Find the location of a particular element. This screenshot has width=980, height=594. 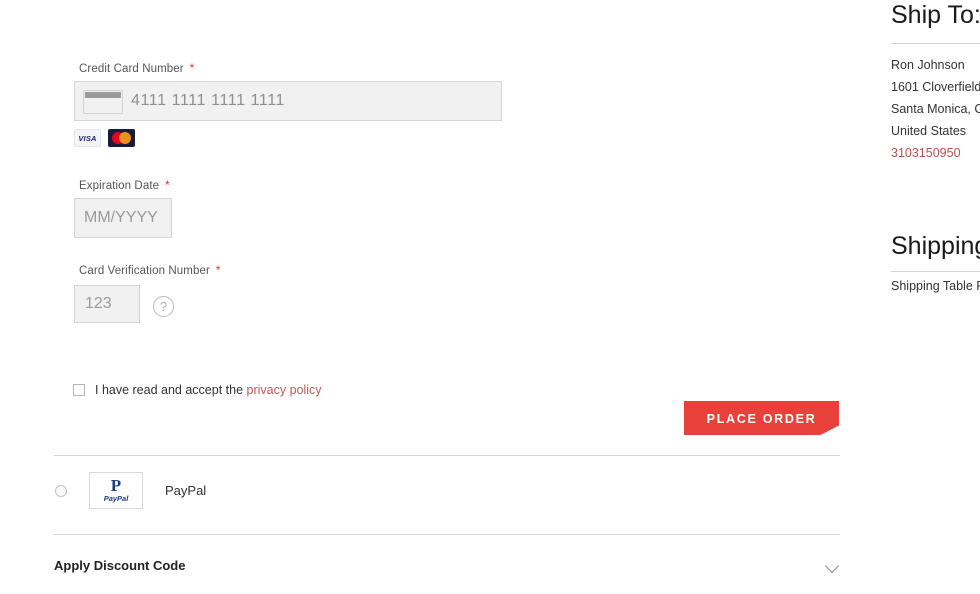

expiration-date-label-text: Expiration Date is located at coordinates (119, 186).